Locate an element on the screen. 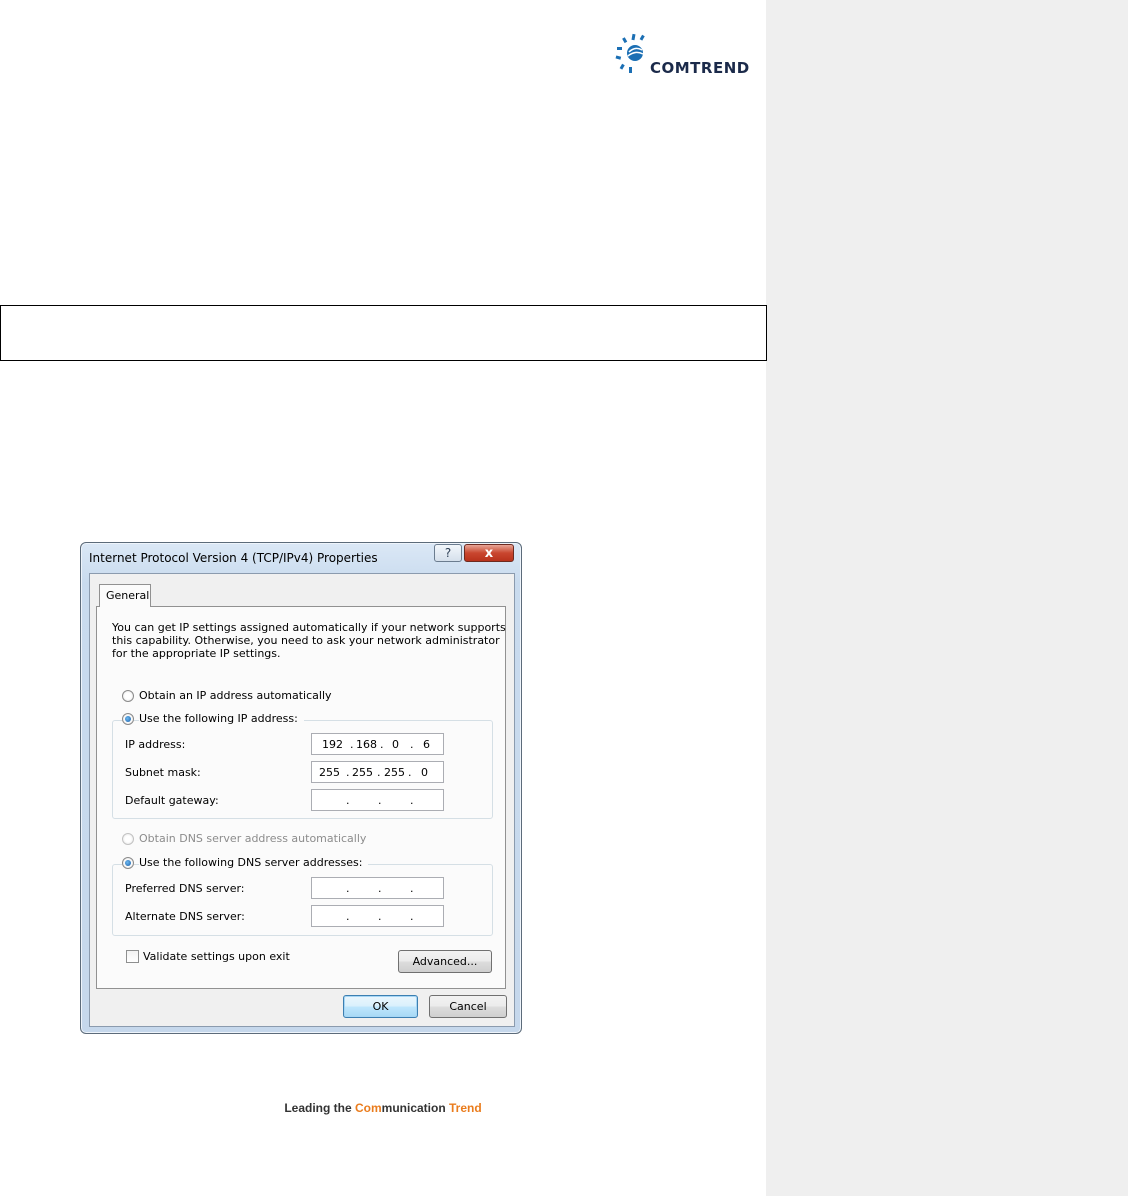 Image resolution: width=1128 pixels, height=1196 pixels. use-following-ip-label: Use the following IP address: is located at coordinates (221, 718).